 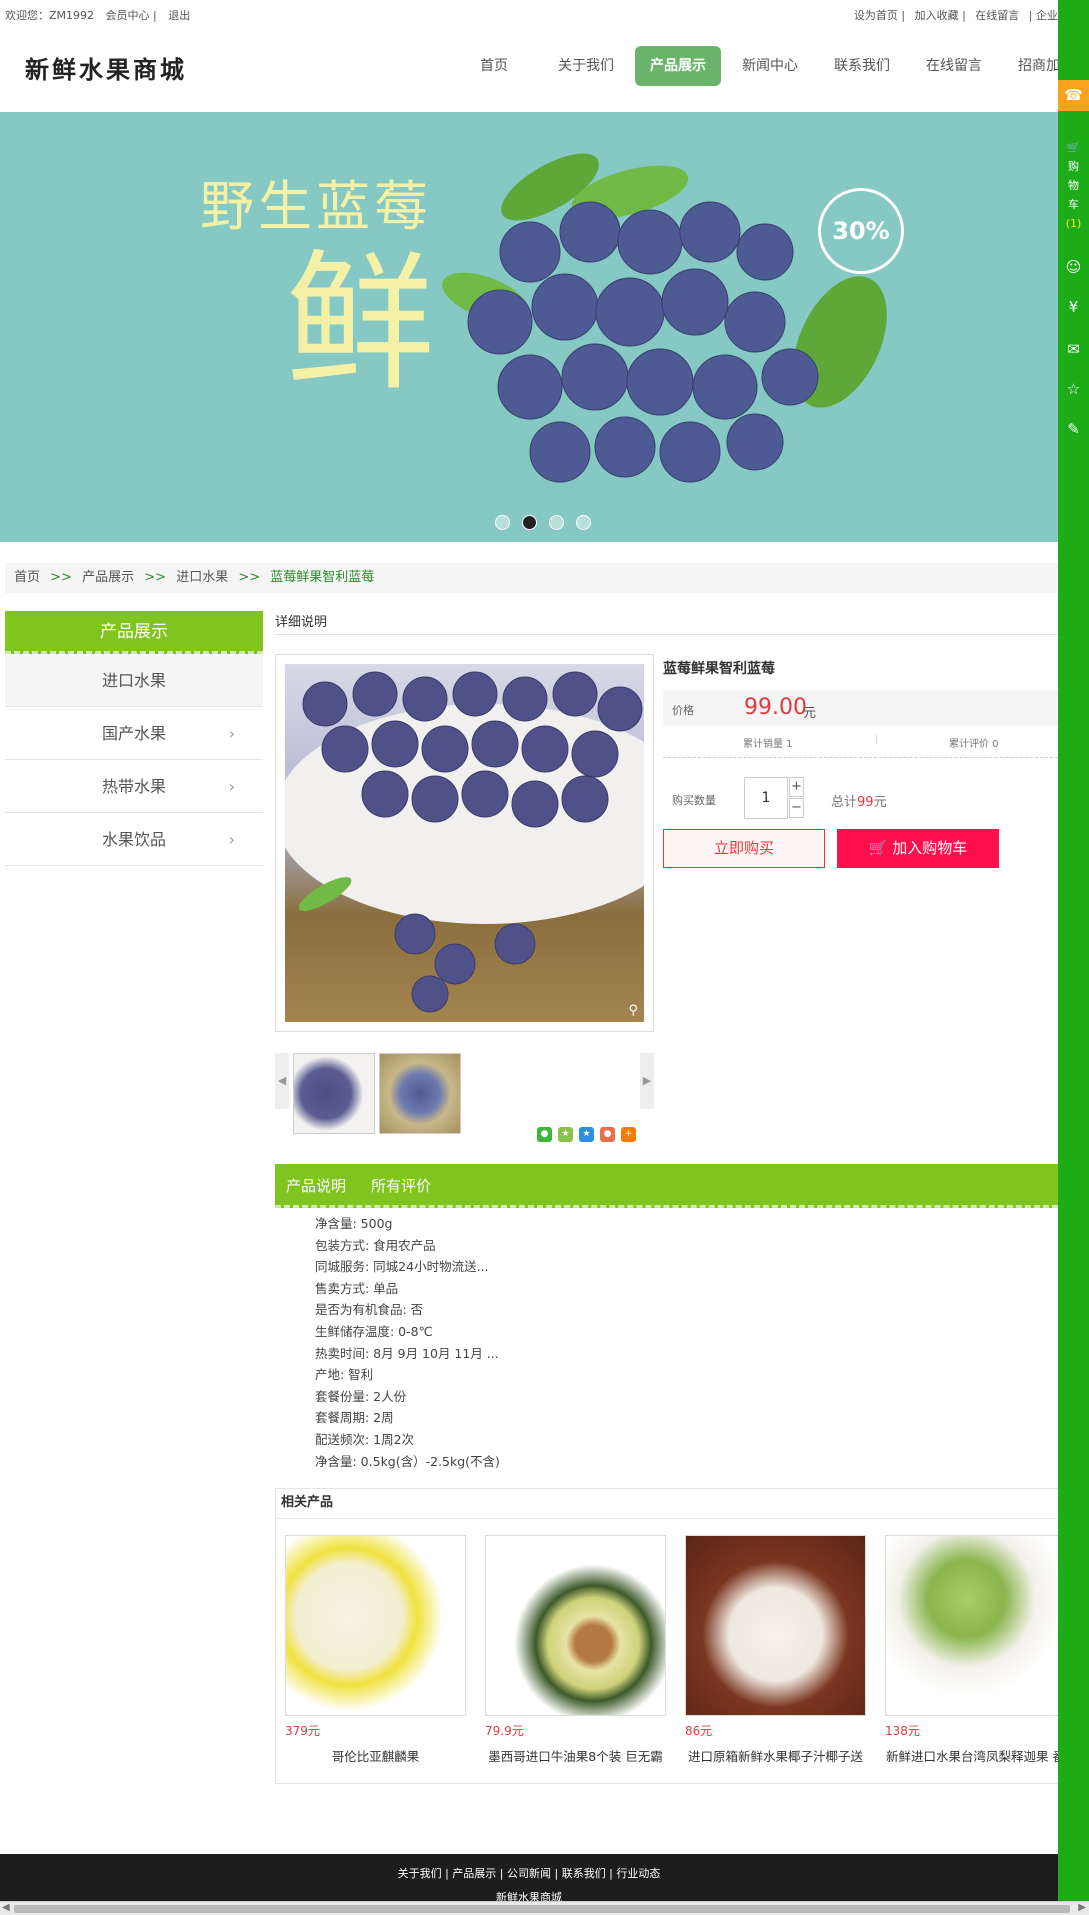 What do you see at coordinates (1073, 223) in the screenshot?
I see `rail-cart-count: (1)` at bounding box center [1073, 223].